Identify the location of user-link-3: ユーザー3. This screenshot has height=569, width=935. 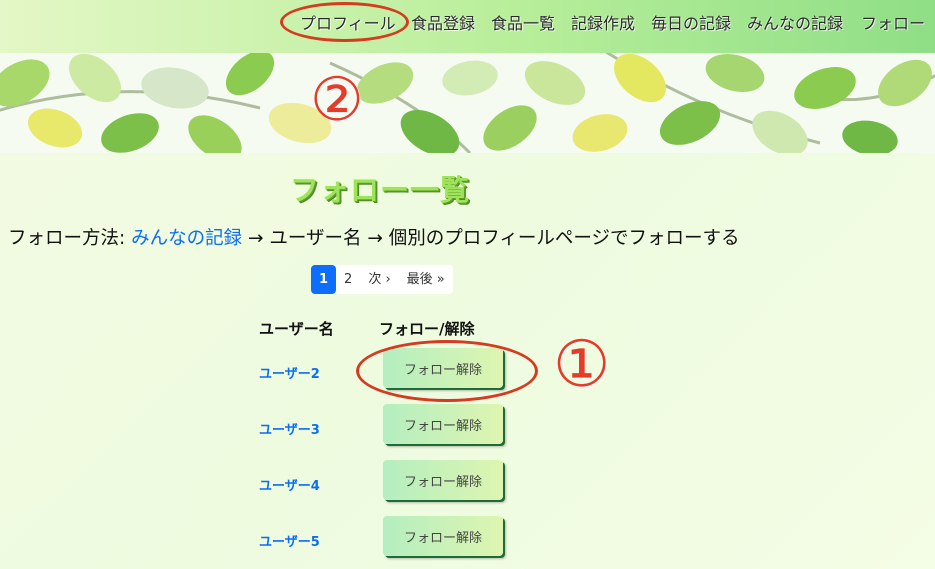
(289, 428).